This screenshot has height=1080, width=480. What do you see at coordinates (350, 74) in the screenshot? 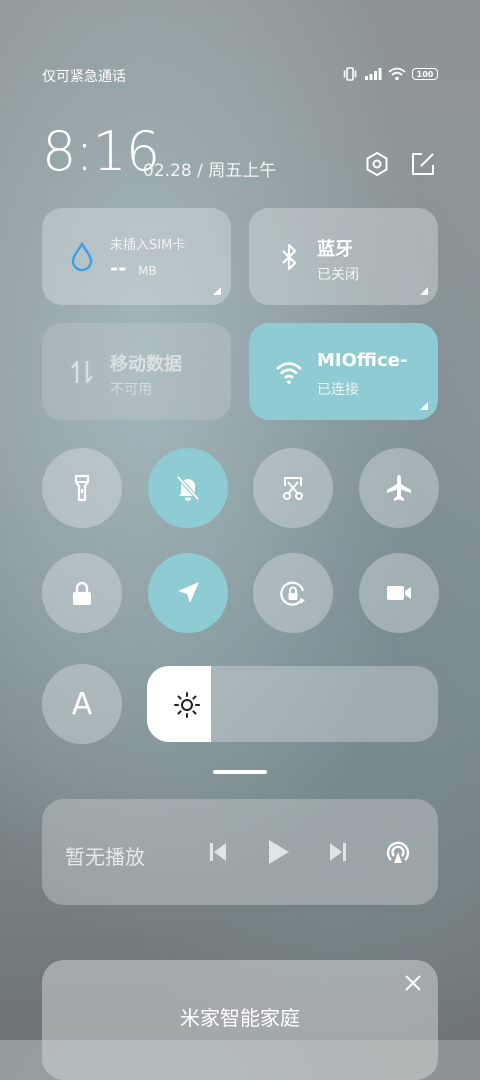
I see `vibrate-icon` at bounding box center [350, 74].